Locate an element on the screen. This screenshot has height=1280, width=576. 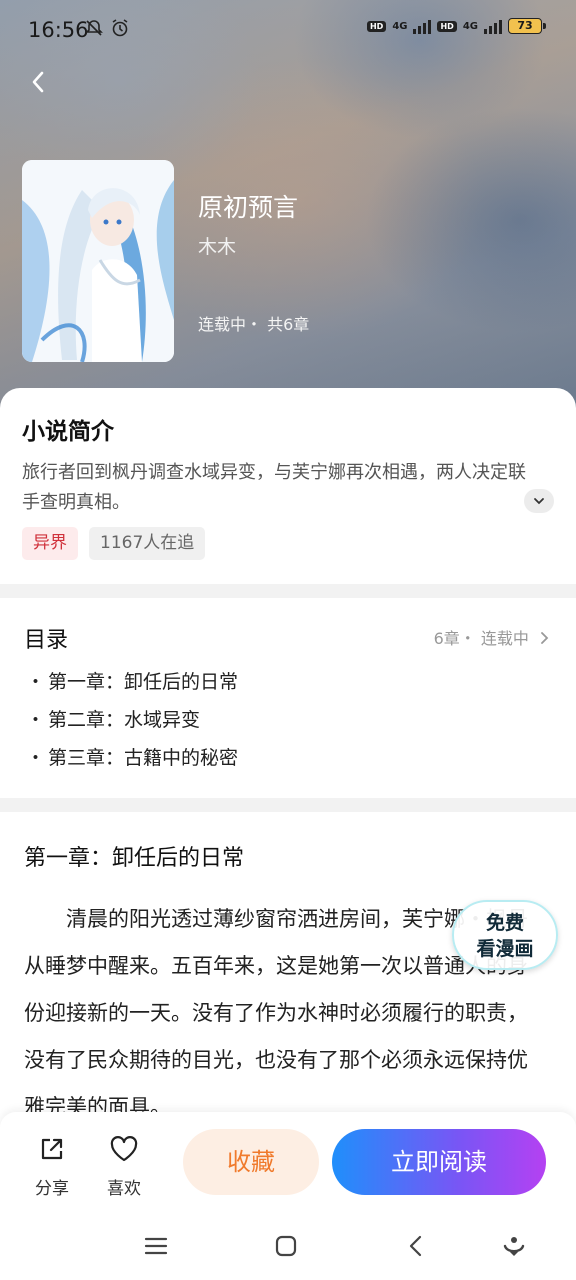
status-bar: 16:56 HD 4G HD 4G 73 is located at coordinates (288, 30).